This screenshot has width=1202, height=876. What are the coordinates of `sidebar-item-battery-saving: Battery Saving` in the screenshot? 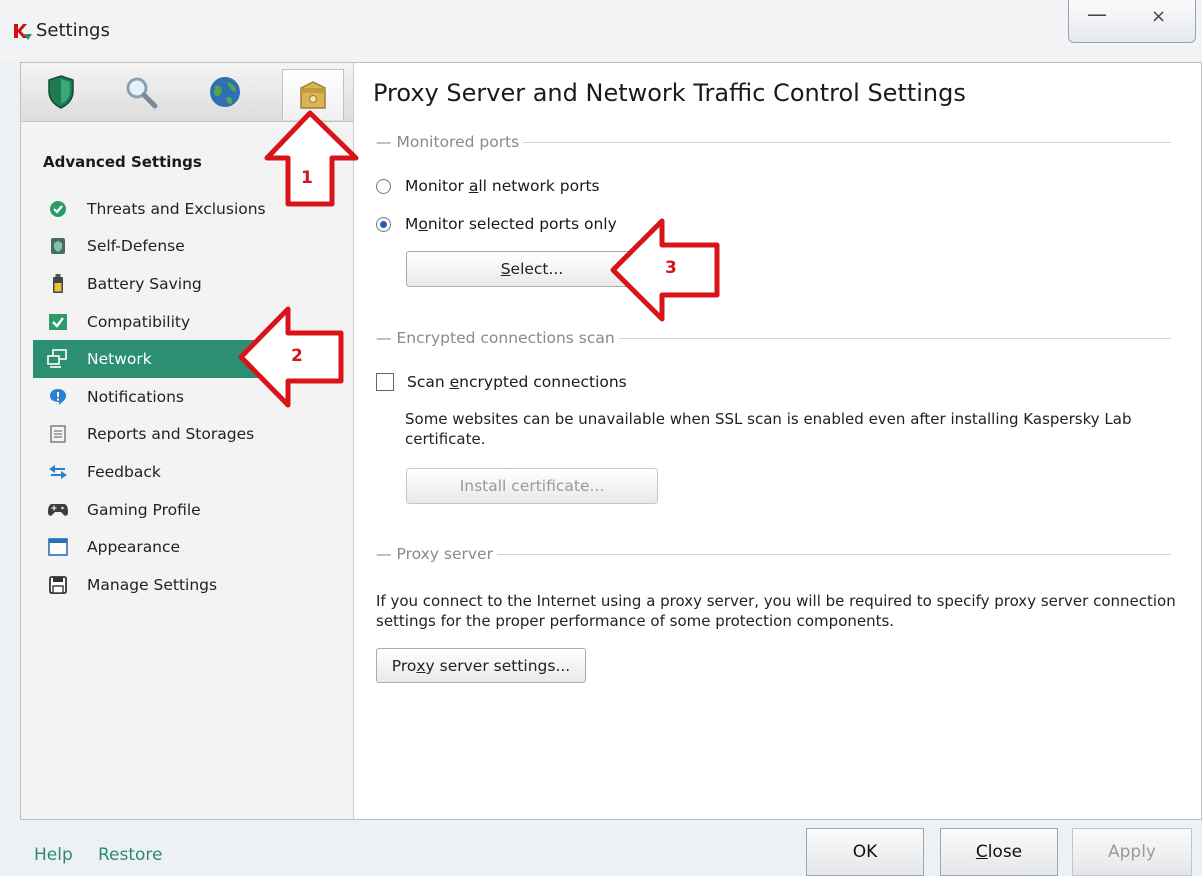 It's located at (187, 284).